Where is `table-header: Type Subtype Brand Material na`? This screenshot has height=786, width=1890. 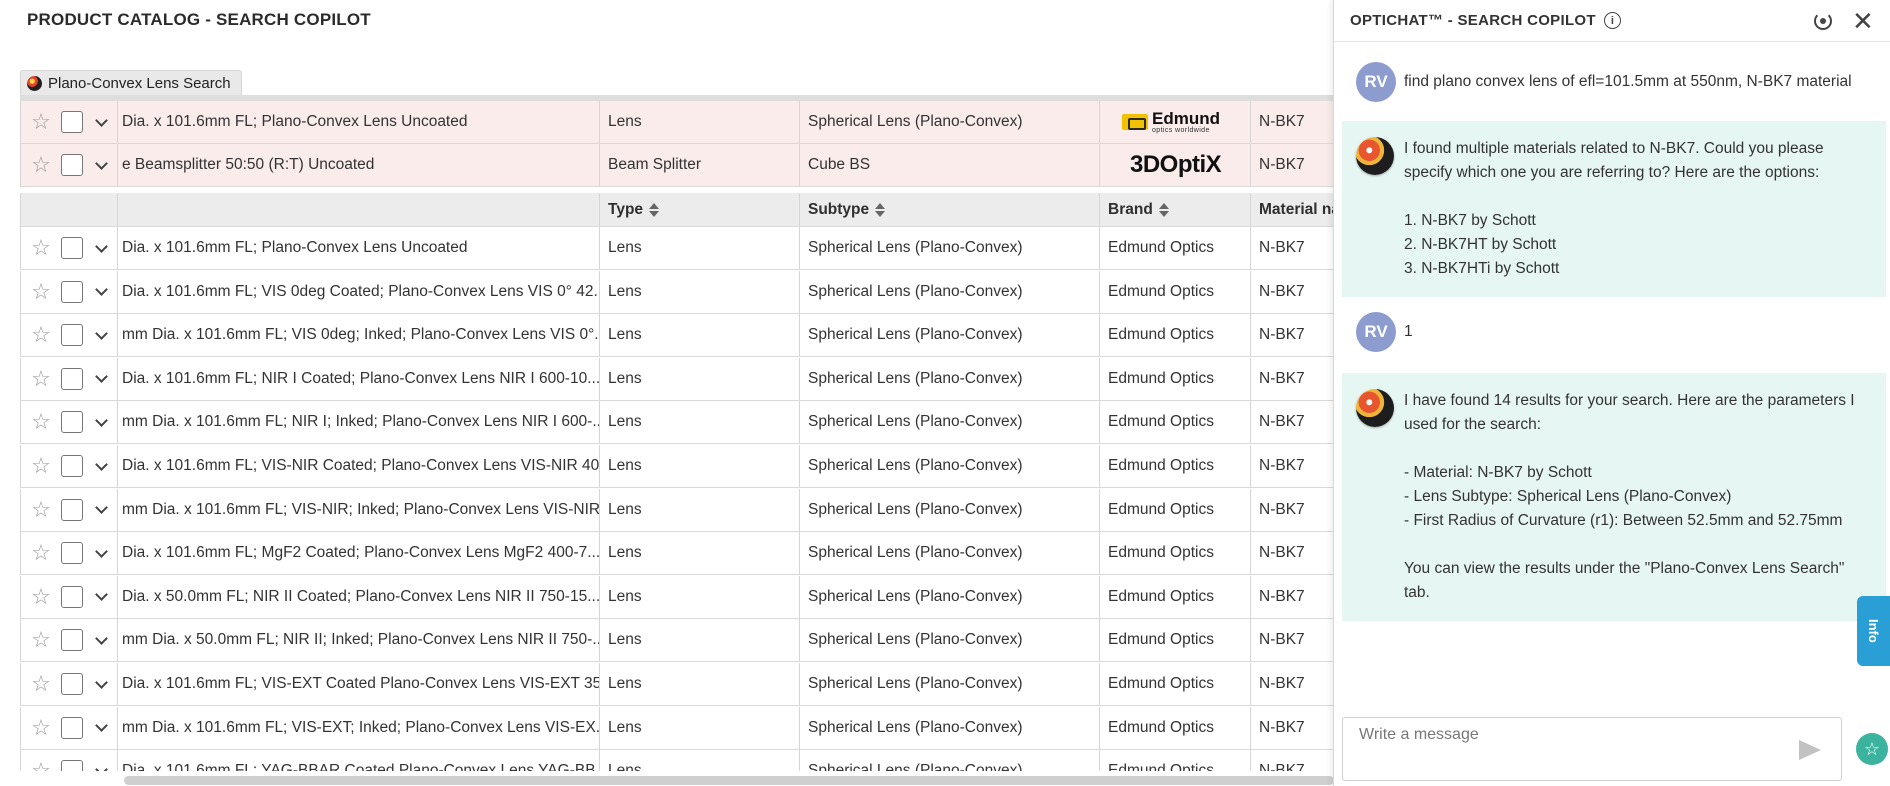
table-header: Type Subtype Brand Material na is located at coordinates (677, 210).